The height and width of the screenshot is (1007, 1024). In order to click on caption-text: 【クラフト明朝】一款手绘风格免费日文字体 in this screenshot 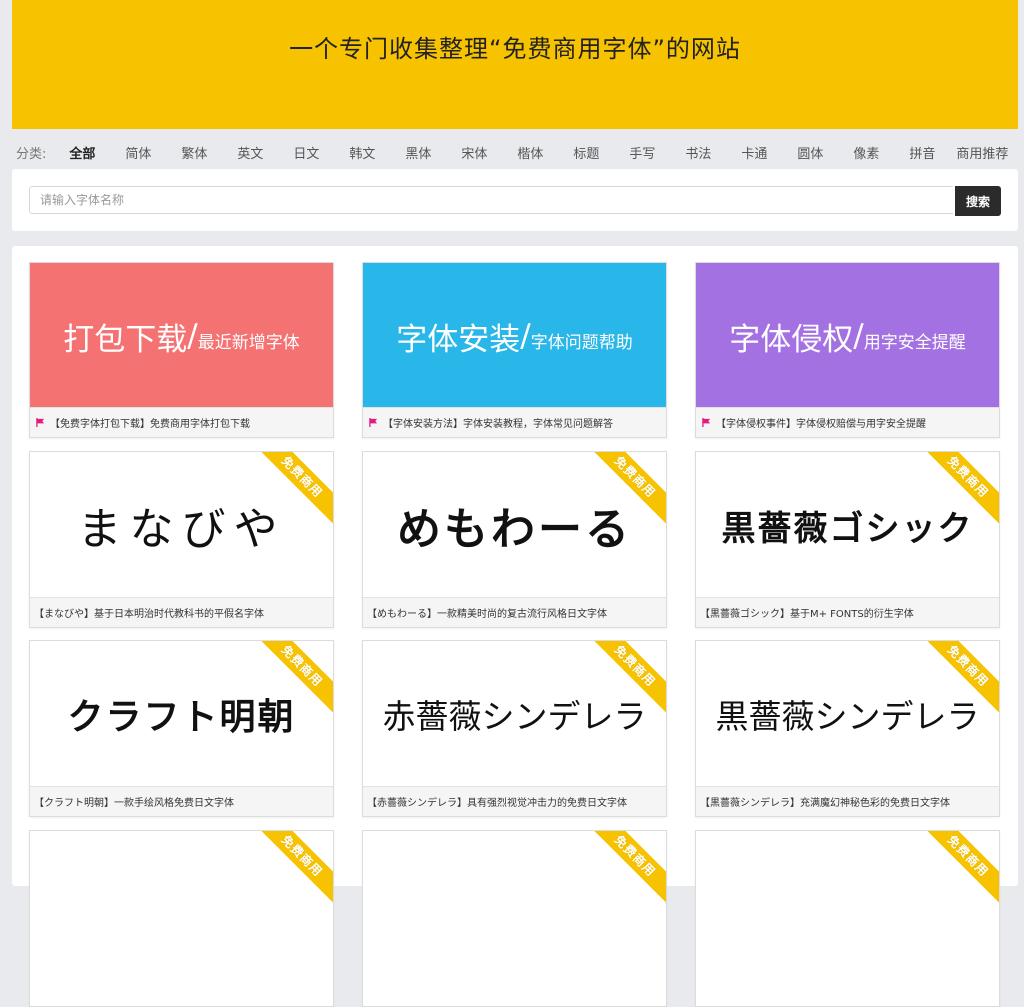, I will do `click(134, 803)`.